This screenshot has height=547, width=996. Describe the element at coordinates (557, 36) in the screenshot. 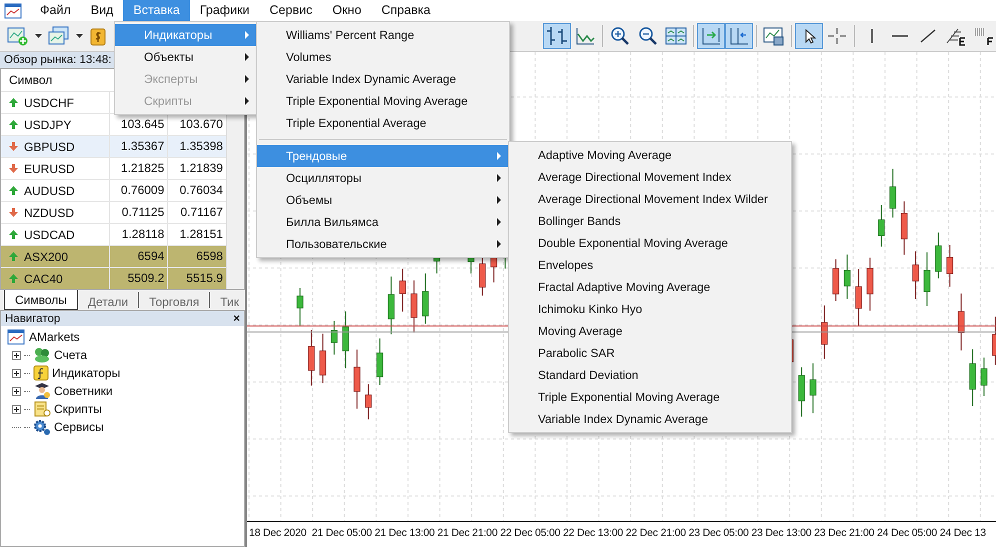

I see `bar-chart-button` at that location.